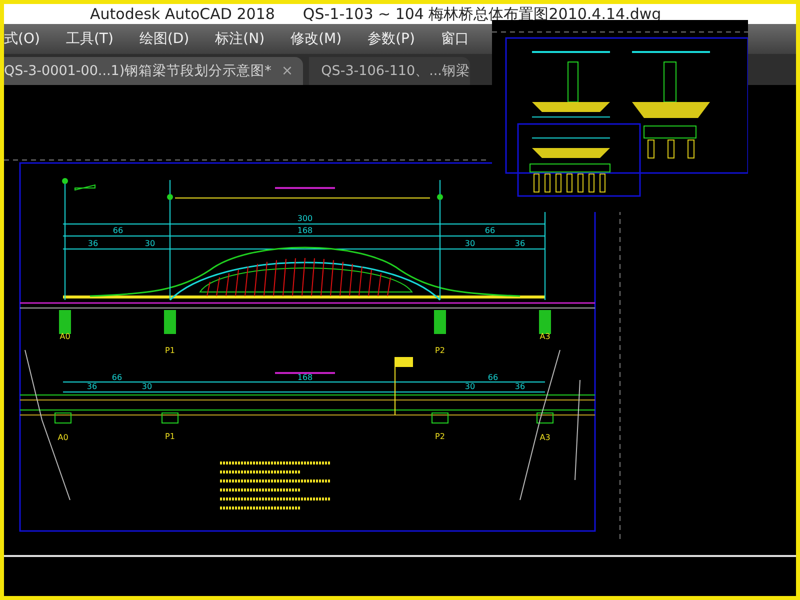 The height and width of the screenshot is (600, 800). I want to click on menu-item: 窗口, so click(454, 39).